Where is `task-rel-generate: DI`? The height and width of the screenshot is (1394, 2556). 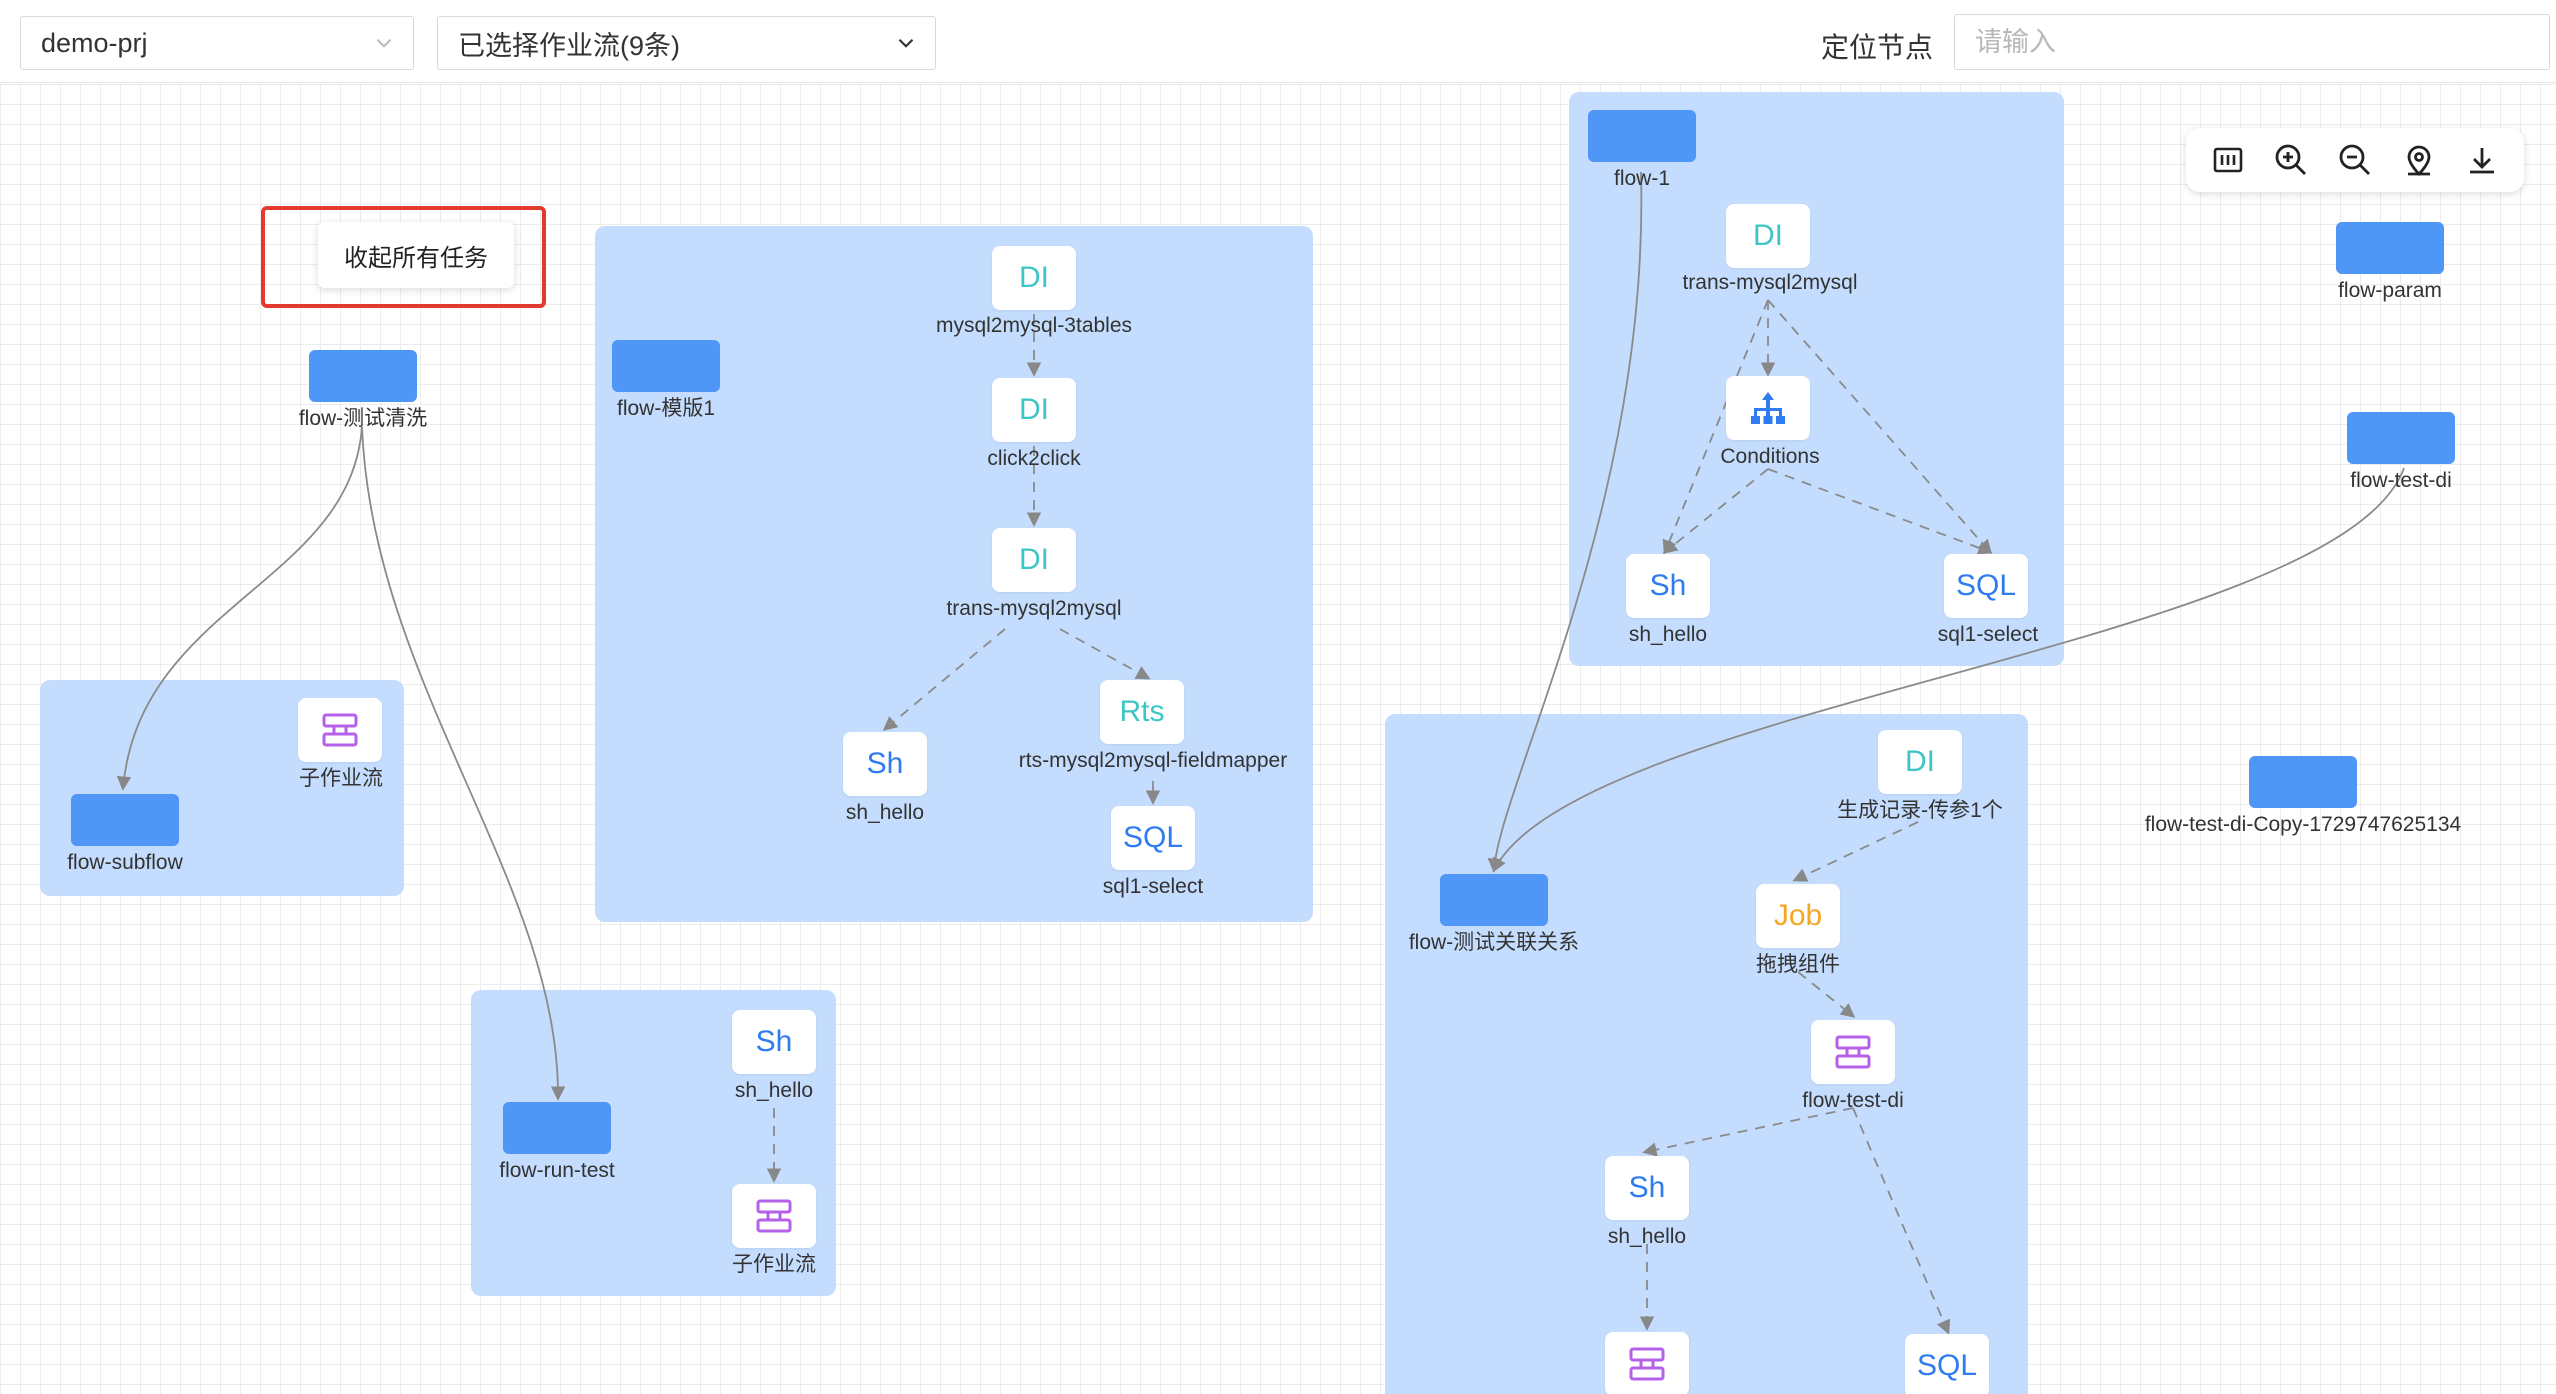
task-rel-generate: DI is located at coordinates (1920, 762).